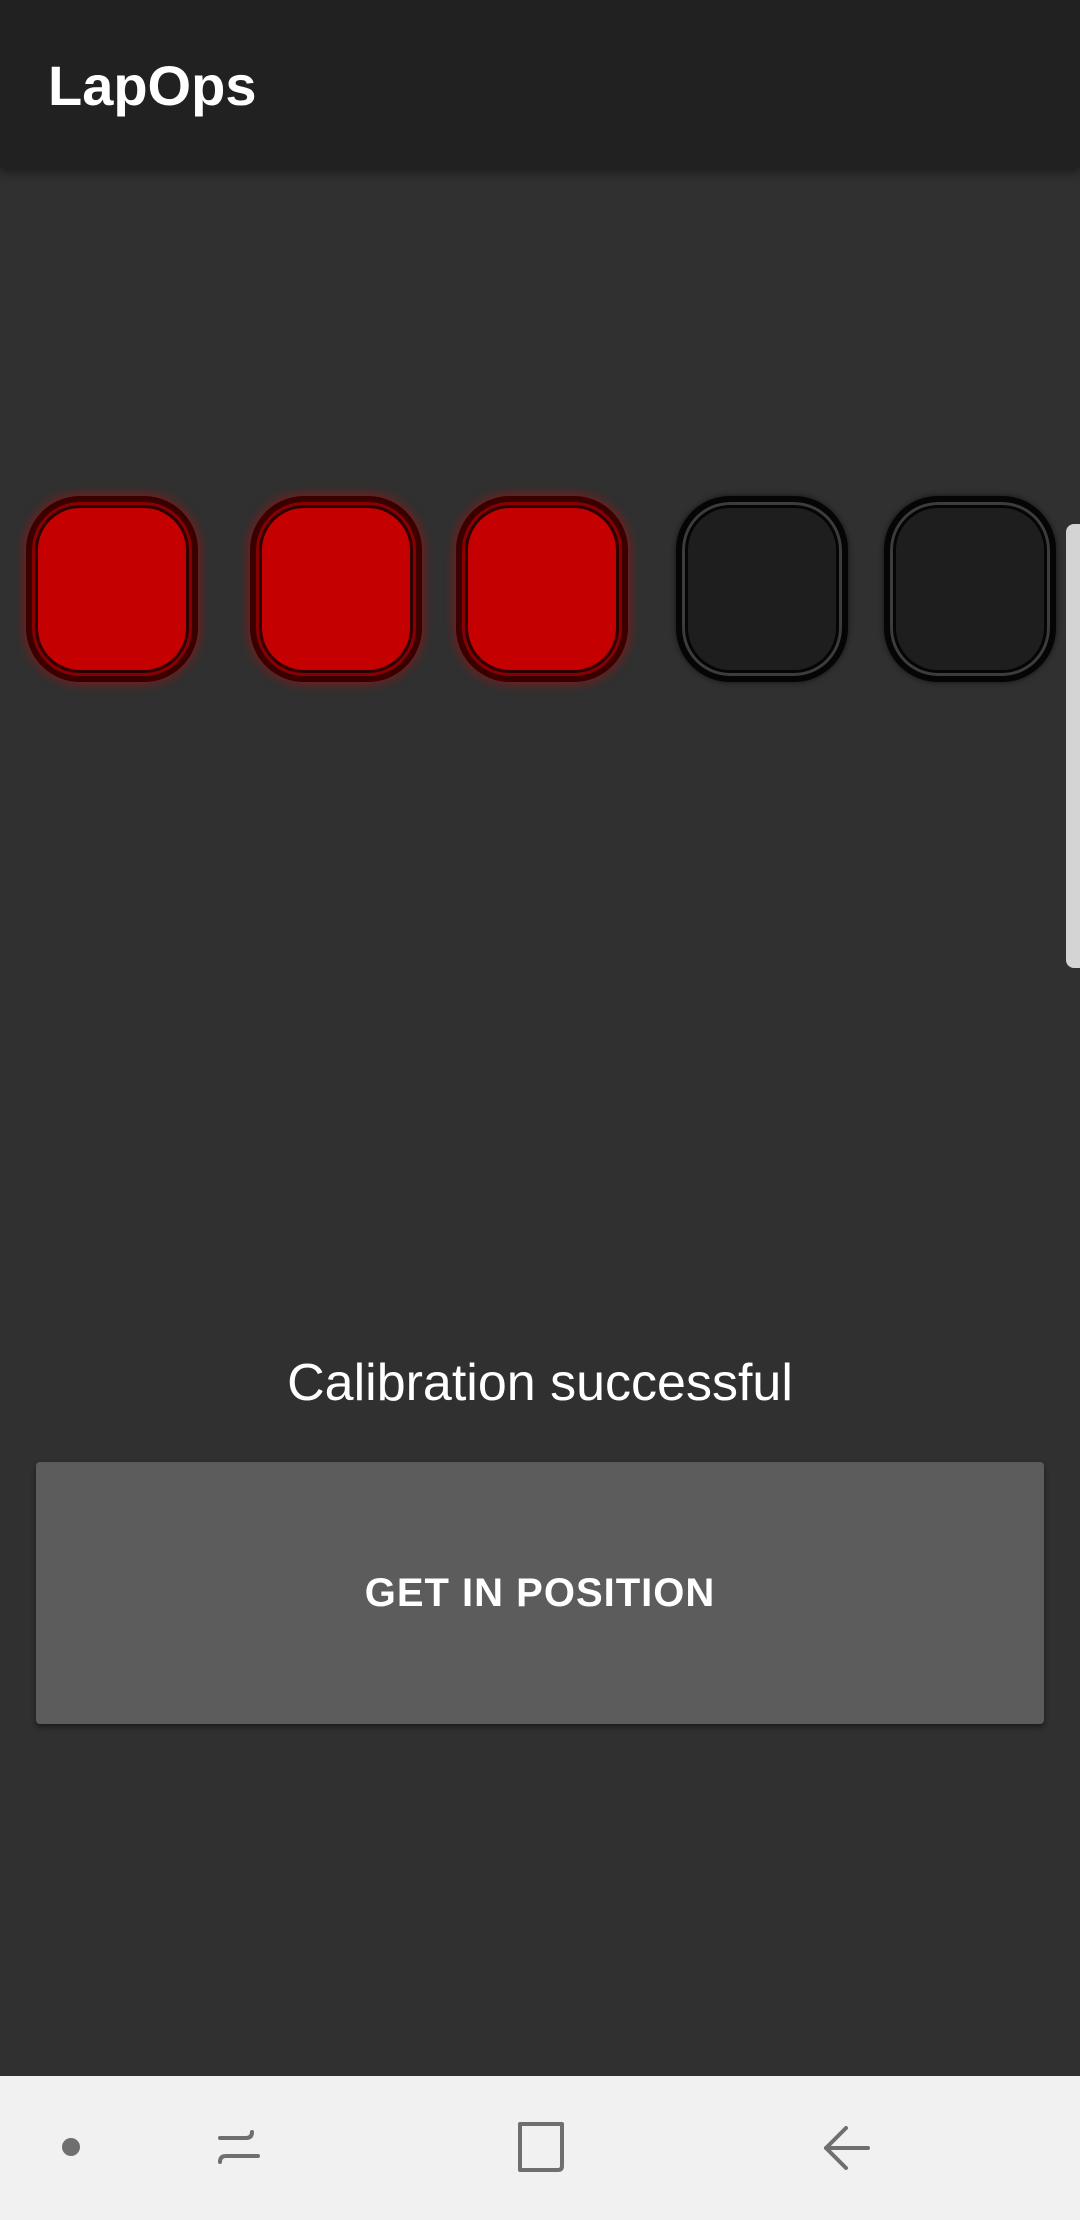 Image resolution: width=1080 pixels, height=2220 pixels. I want to click on system-navigation-bar, so click(540, 2148).